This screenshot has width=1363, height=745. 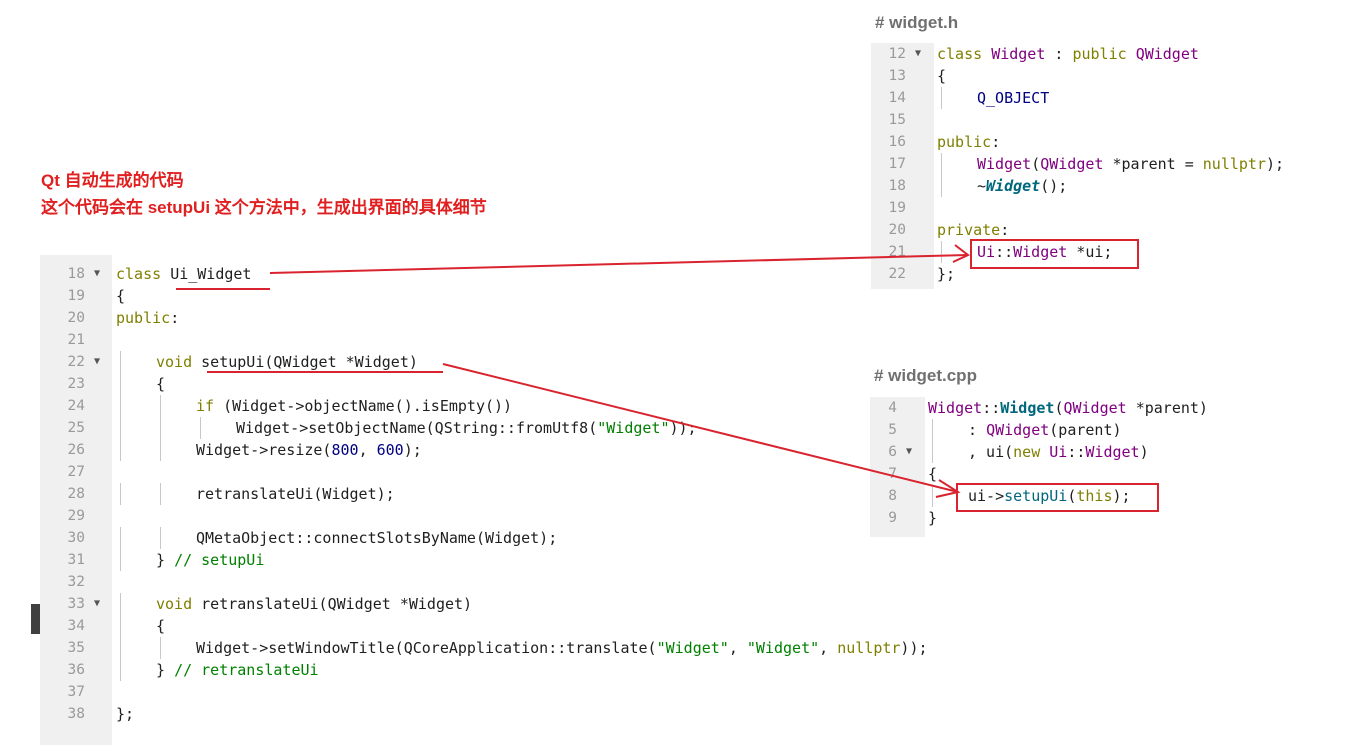 I want to click on line-number: 27, so click(x=76, y=472).